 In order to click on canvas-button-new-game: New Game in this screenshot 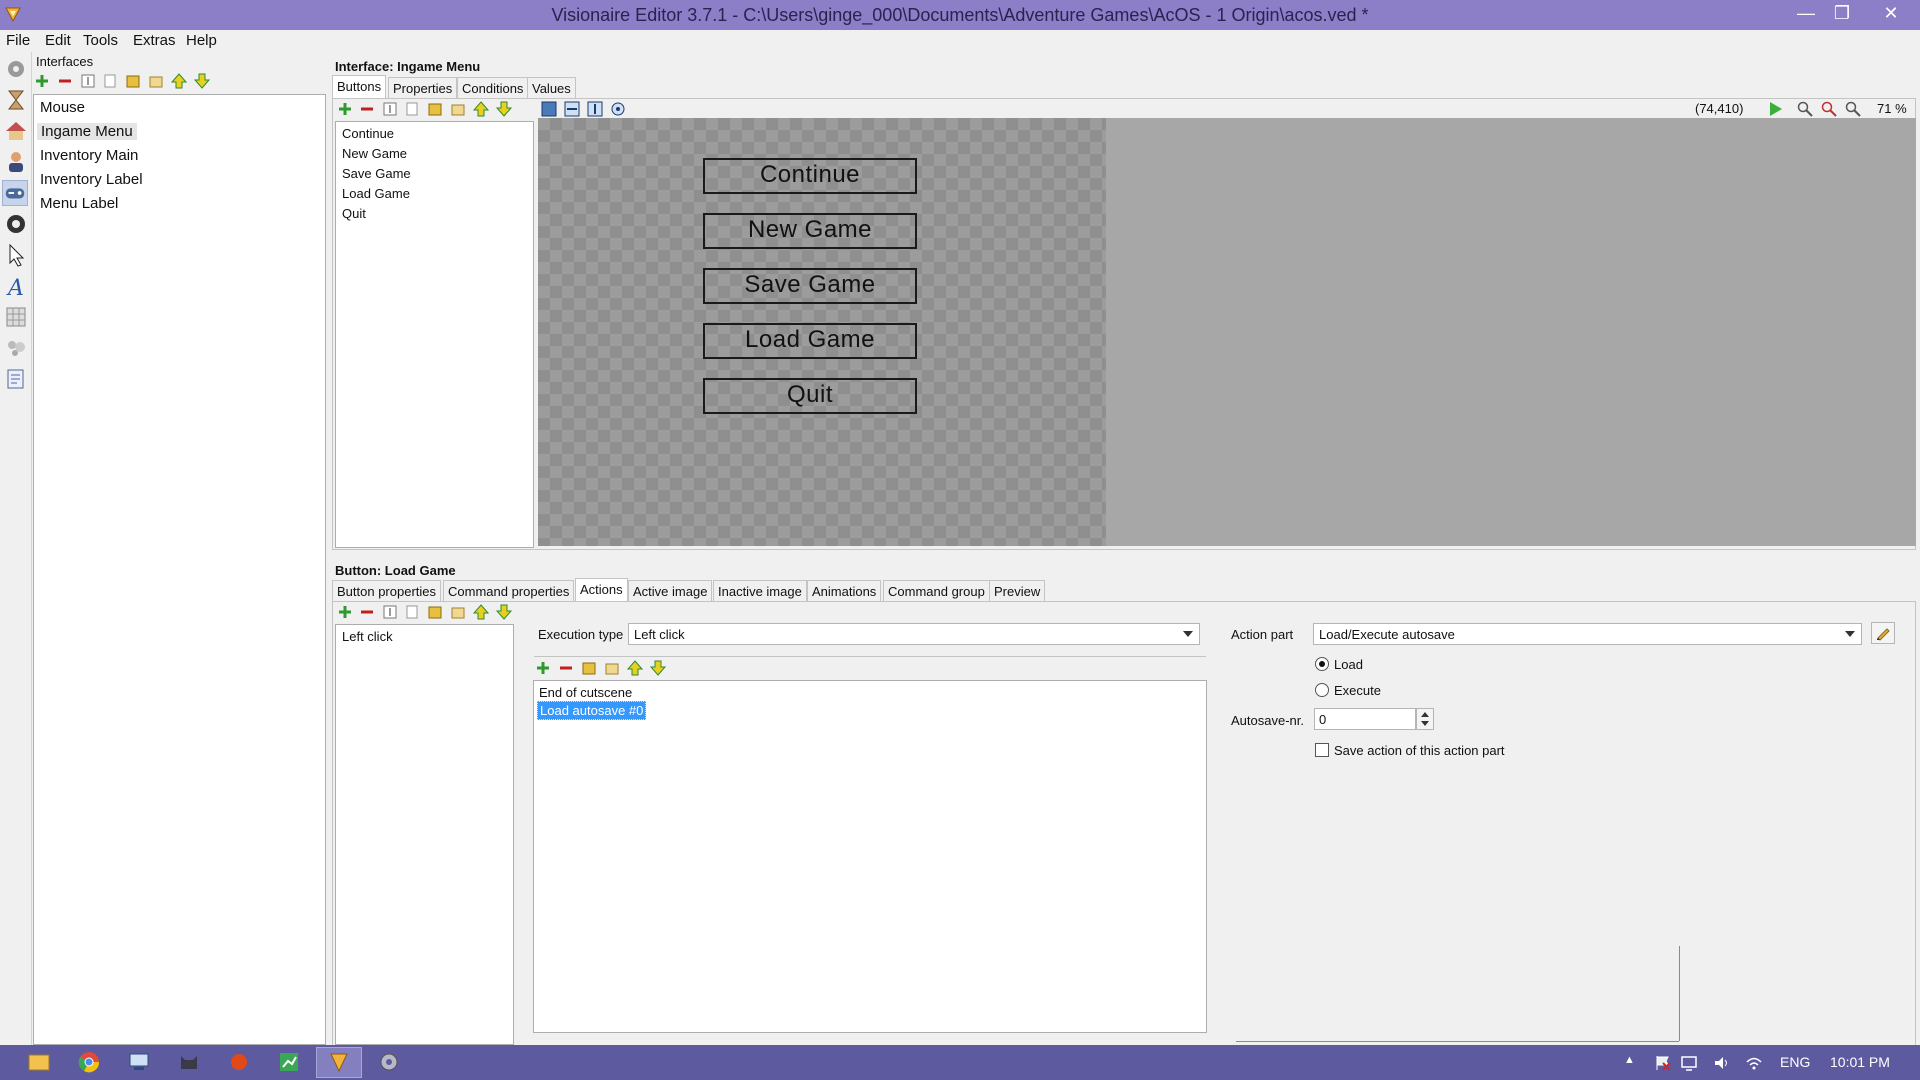, I will do `click(810, 231)`.